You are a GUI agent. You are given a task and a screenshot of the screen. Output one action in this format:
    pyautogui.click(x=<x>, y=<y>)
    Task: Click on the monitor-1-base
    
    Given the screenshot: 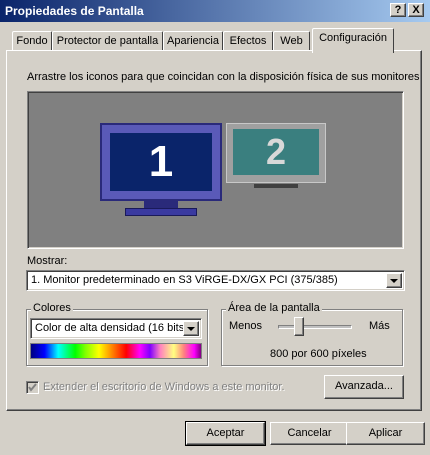 What is the action you would take?
    pyautogui.click(x=161, y=212)
    